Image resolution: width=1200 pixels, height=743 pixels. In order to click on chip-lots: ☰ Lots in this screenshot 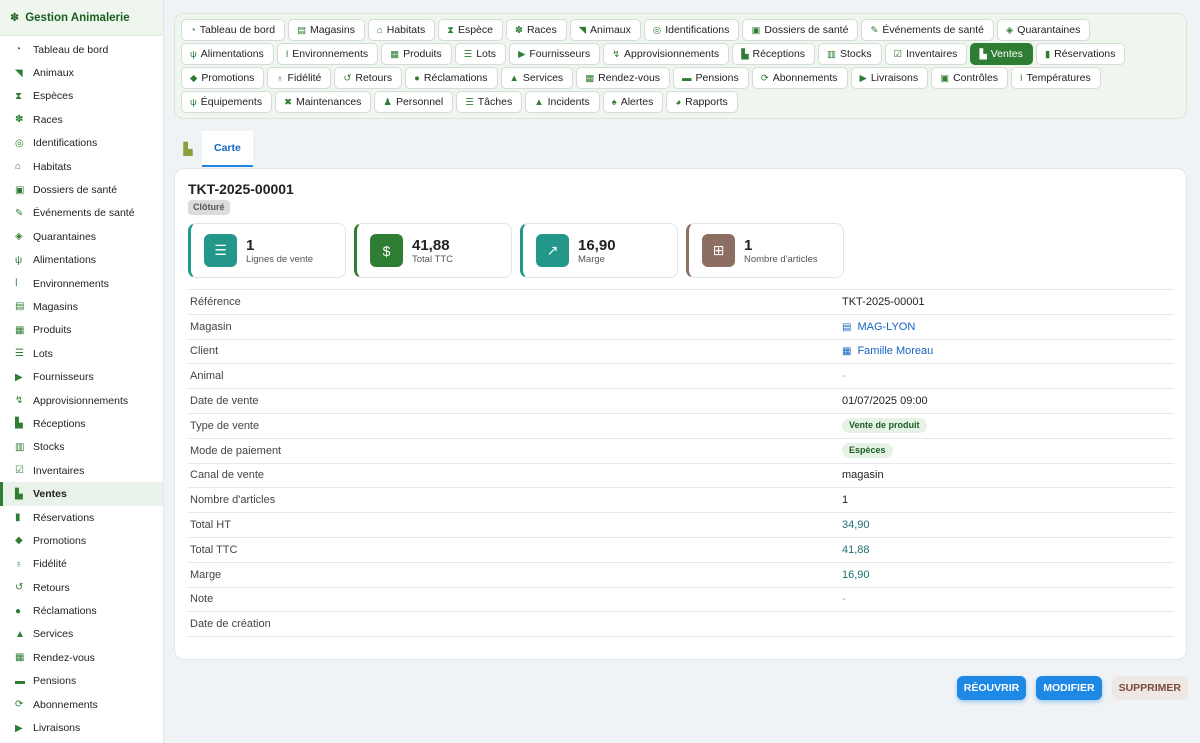, I will do `click(480, 54)`.